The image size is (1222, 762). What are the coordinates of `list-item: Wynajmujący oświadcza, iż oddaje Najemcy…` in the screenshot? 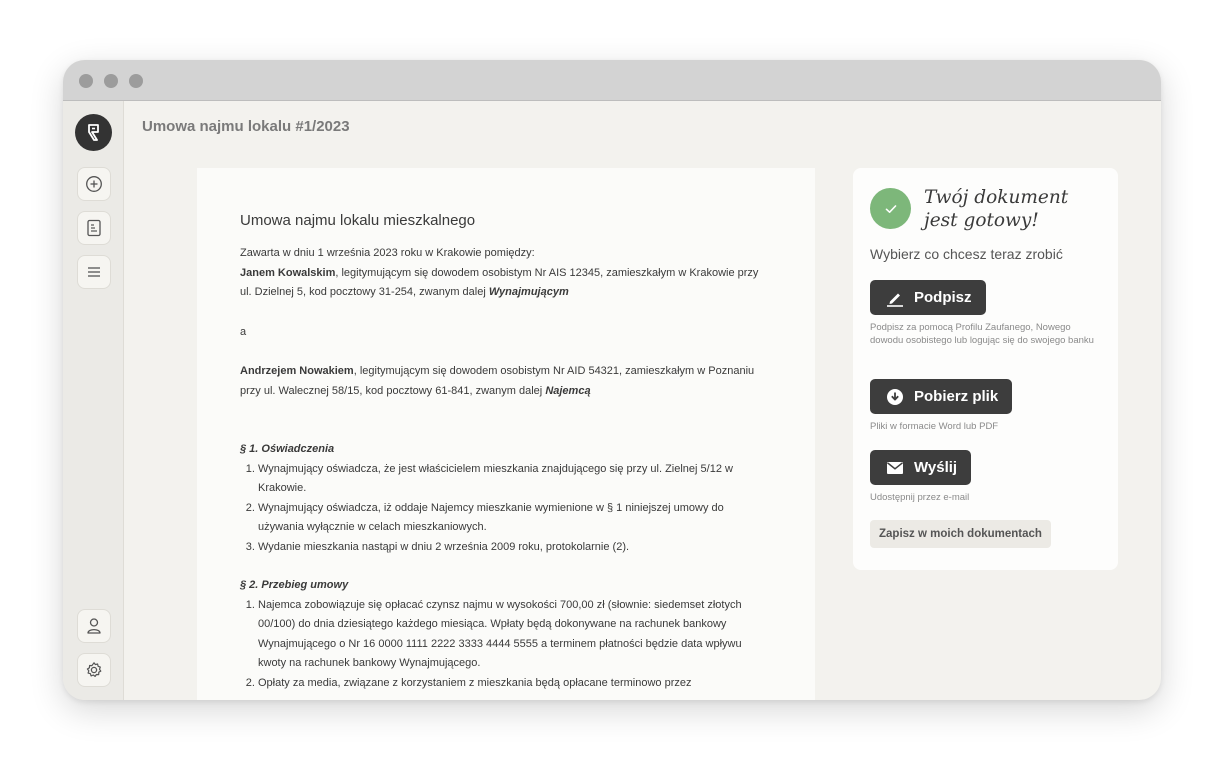 It's located at (515, 518).